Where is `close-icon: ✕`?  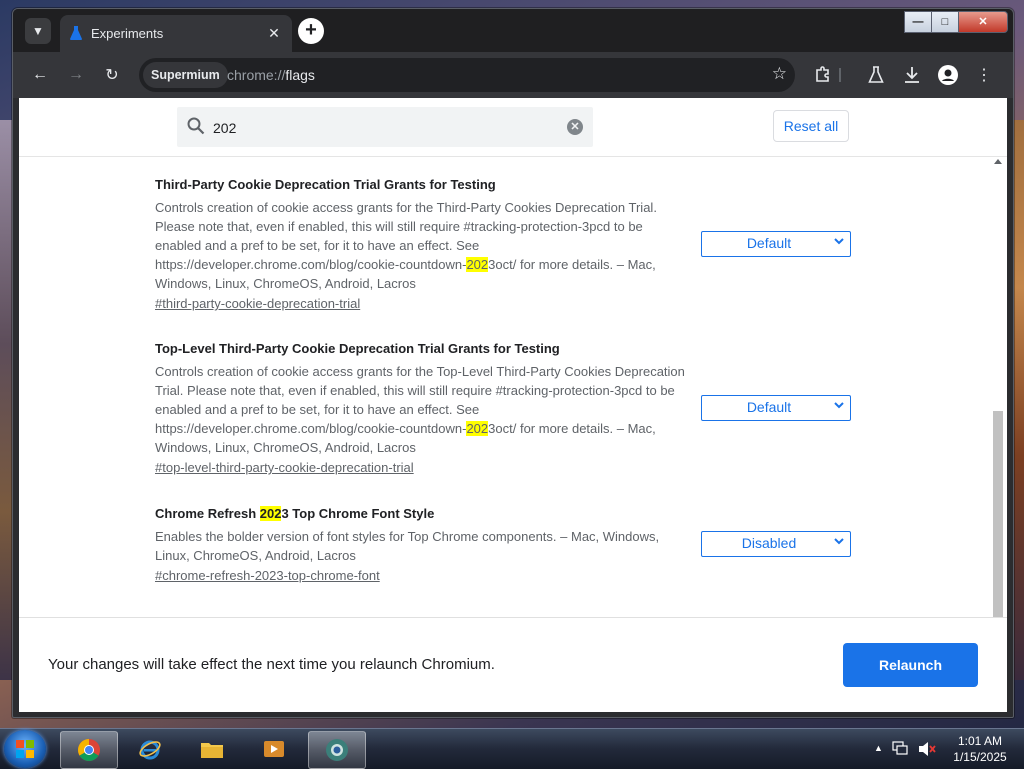
close-icon: ✕ is located at coordinates (983, 22).